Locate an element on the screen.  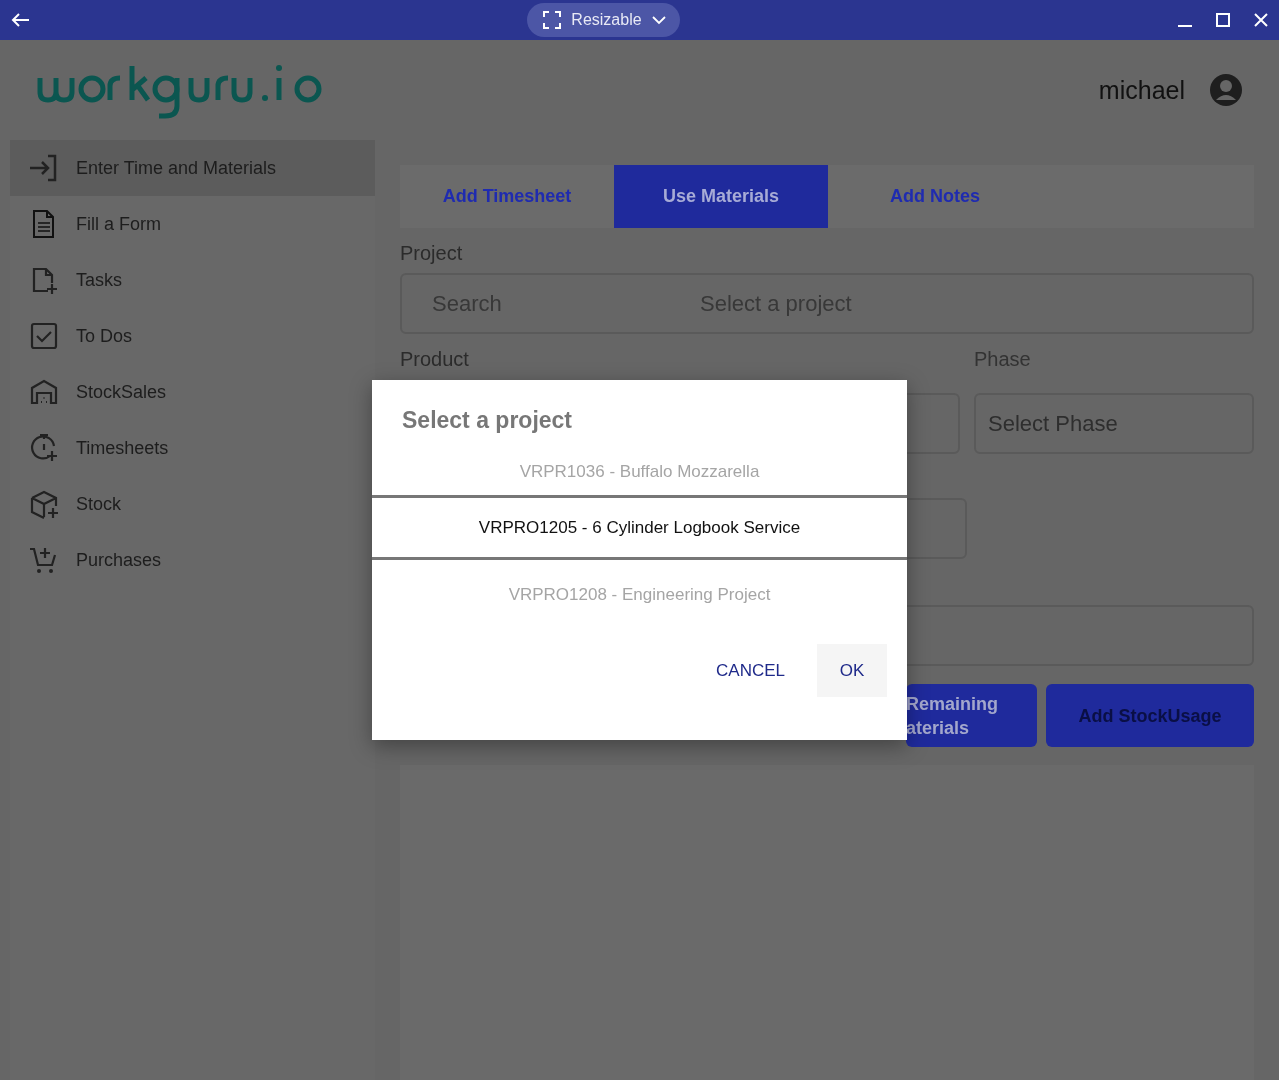
tab: Add Notes is located at coordinates (935, 196).